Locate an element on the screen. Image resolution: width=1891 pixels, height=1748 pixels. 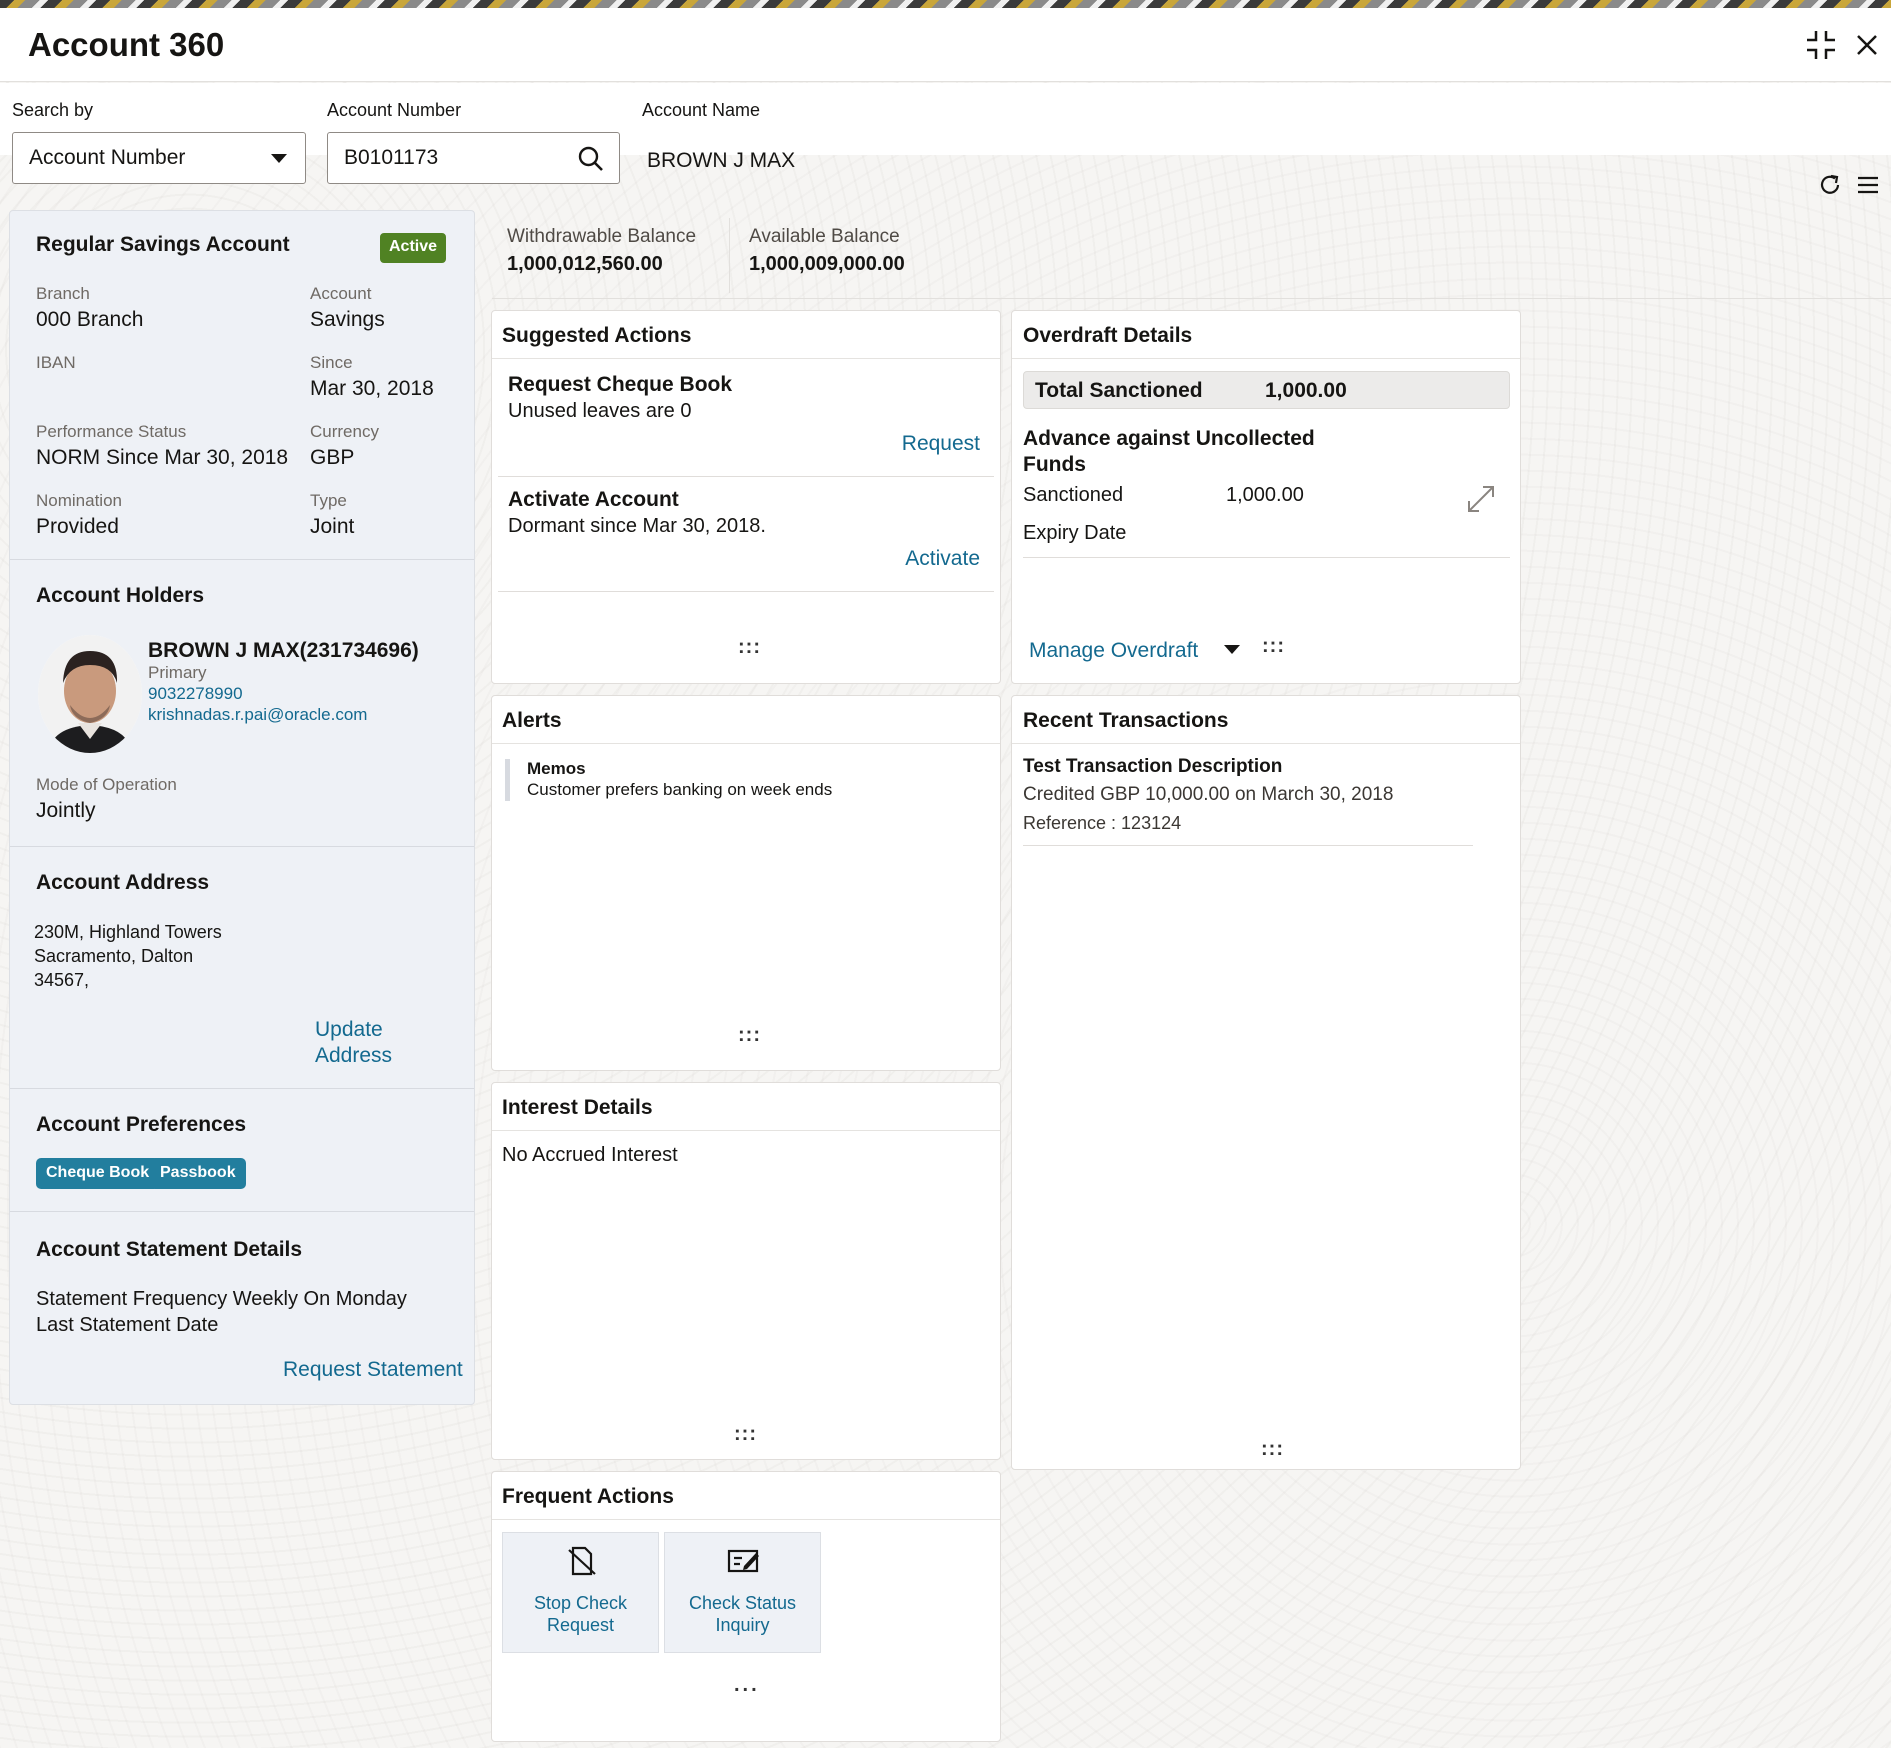
stop-check-request-button: Stop Check Request is located at coordinates (580, 1592).